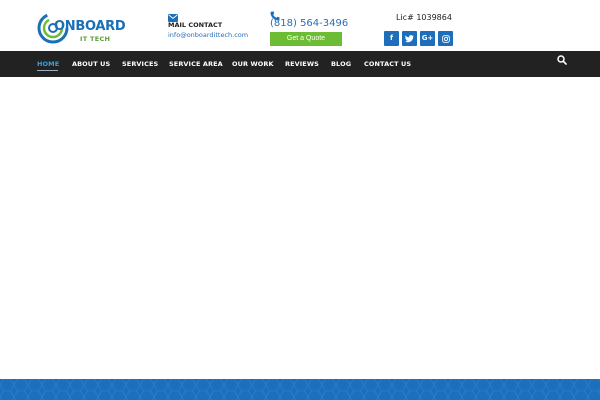 This screenshot has height=400, width=600. What do you see at coordinates (418, 38) in the screenshot?
I see `social-links: f G+` at bounding box center [418, 38].